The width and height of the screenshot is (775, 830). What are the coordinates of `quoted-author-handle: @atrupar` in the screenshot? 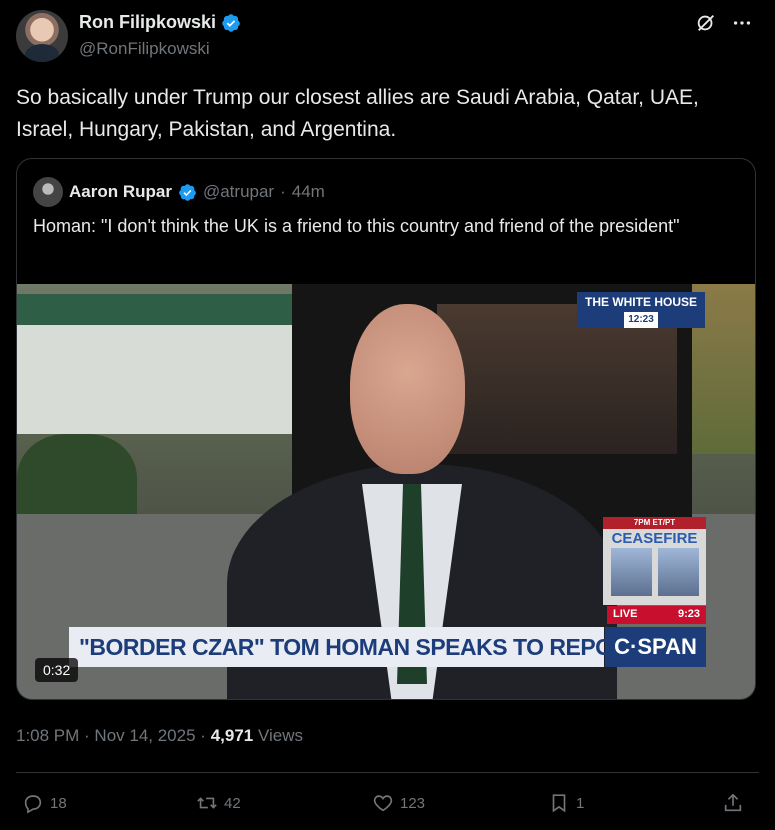 It's located at (238, 192).